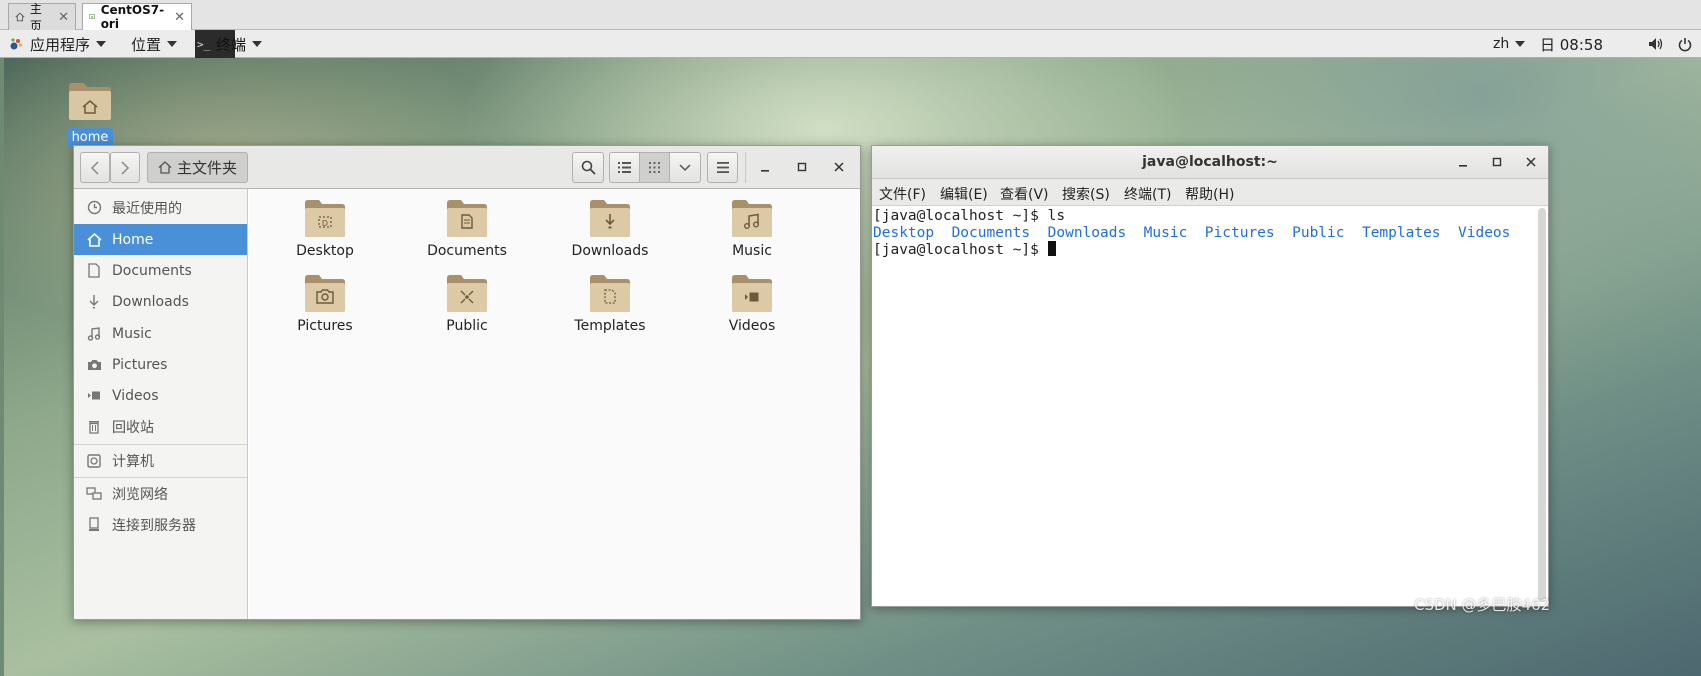 This screenshot has width=1701, height=676. I want to click on clock: 日 08:58, so click(1571, 44).